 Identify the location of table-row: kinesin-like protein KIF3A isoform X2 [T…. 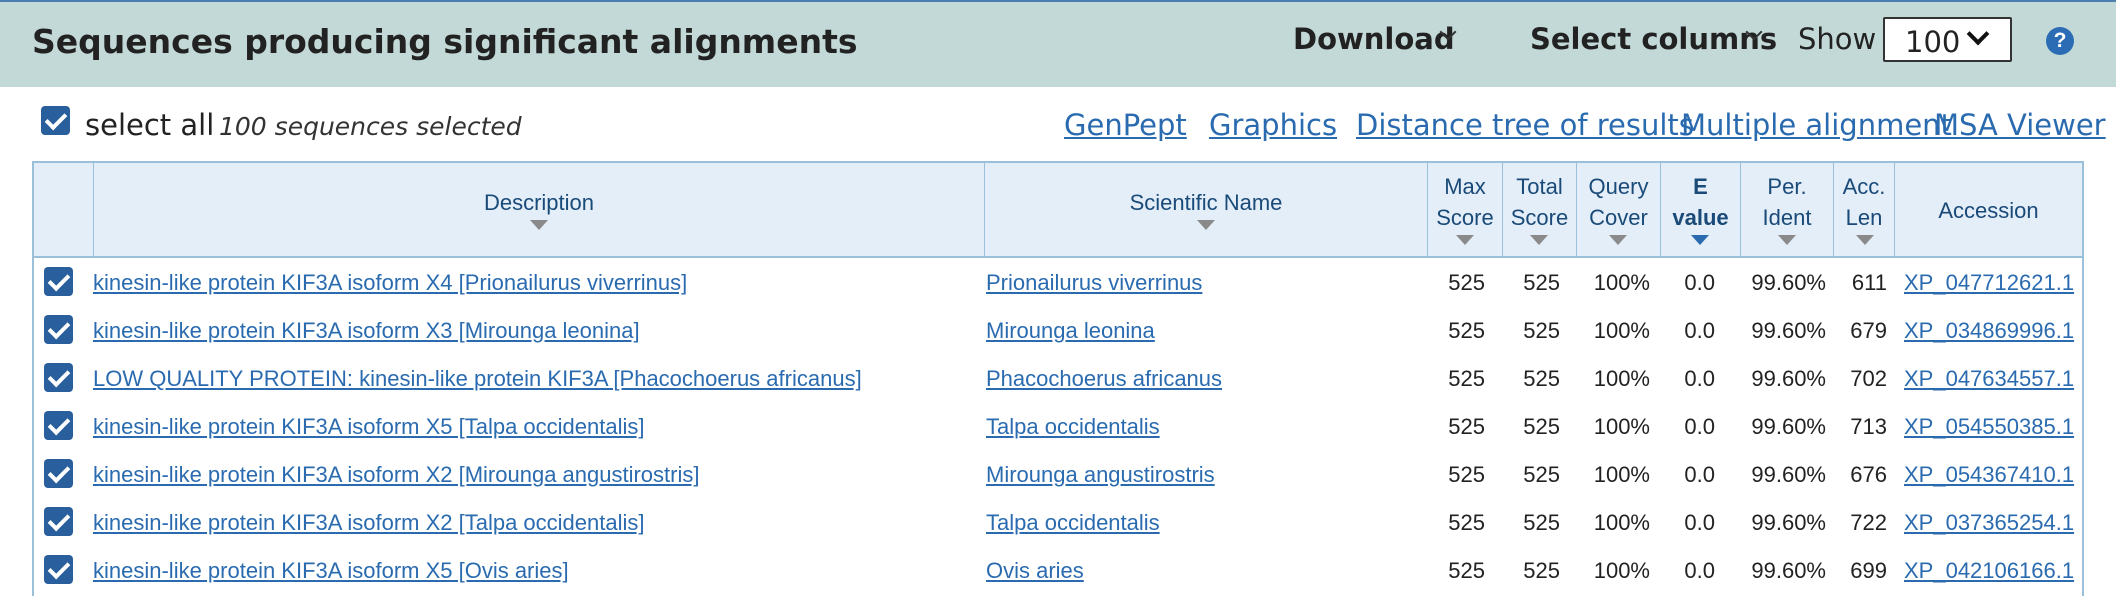
(1058, 523).